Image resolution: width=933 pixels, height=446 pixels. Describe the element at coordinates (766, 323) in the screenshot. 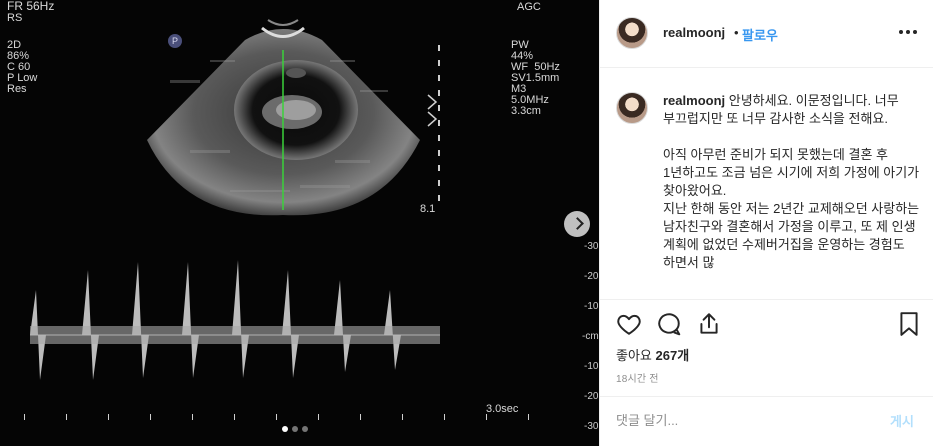

I see `action-bar` at that location.